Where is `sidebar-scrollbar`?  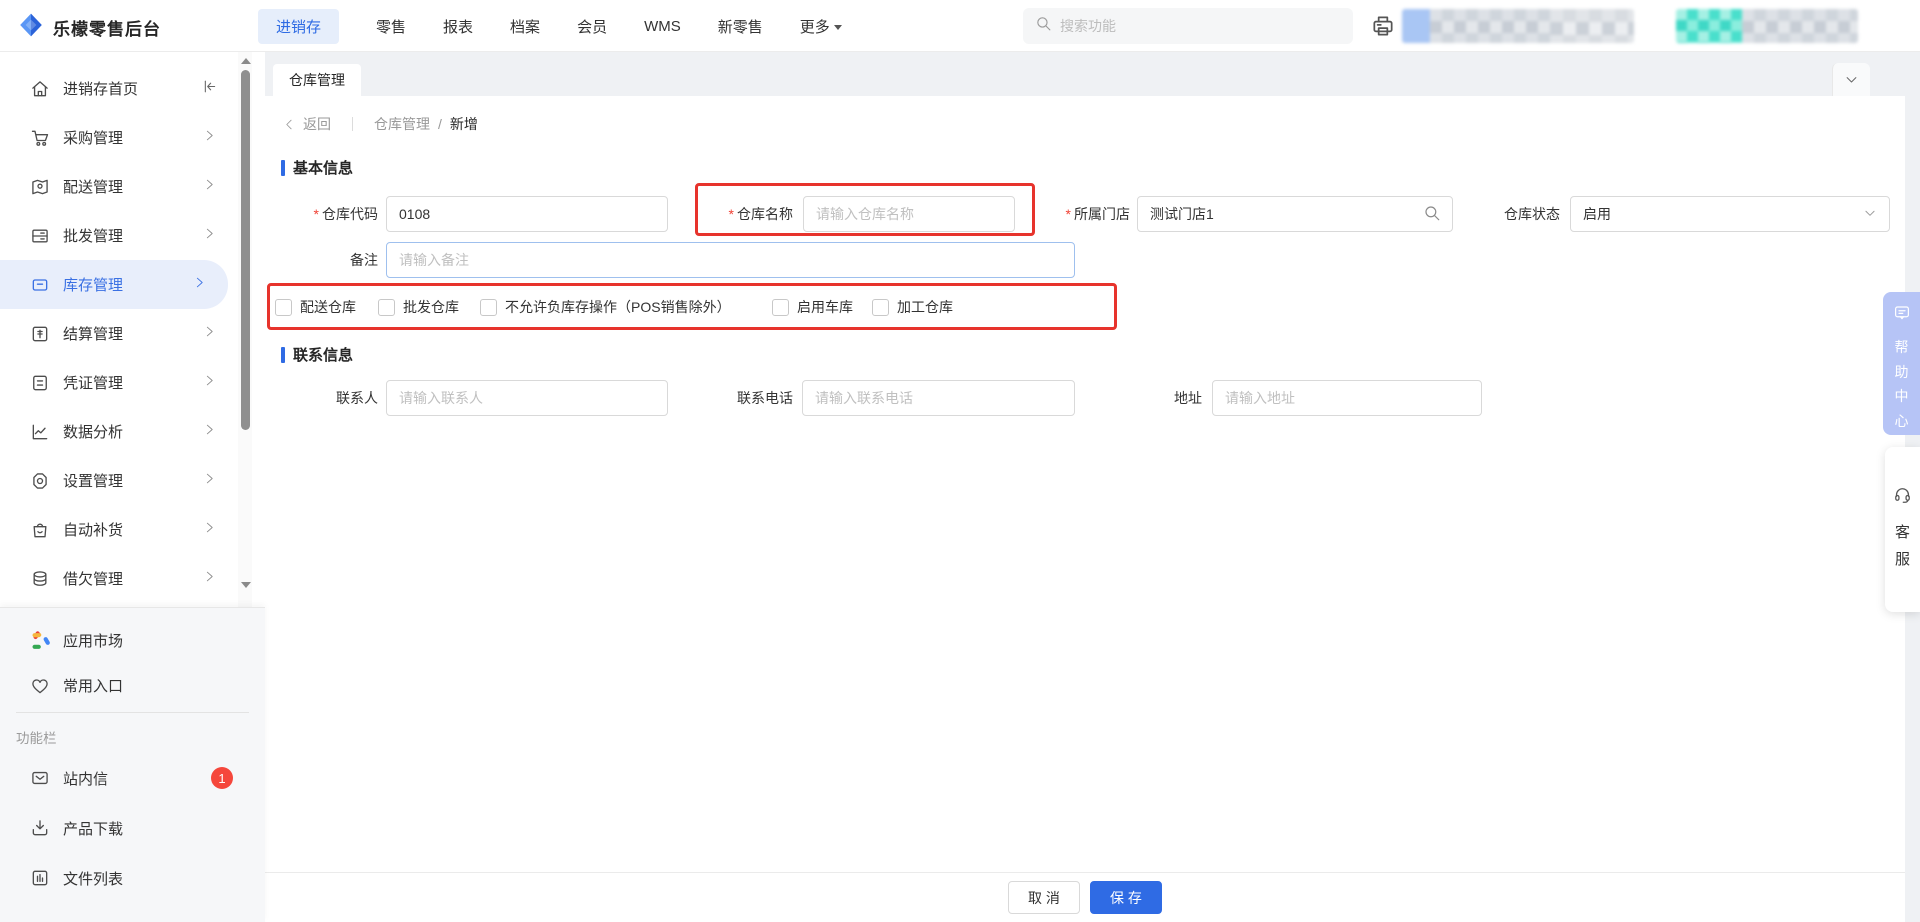
sidebar-scrollbar is located at coordinates (245, 329).